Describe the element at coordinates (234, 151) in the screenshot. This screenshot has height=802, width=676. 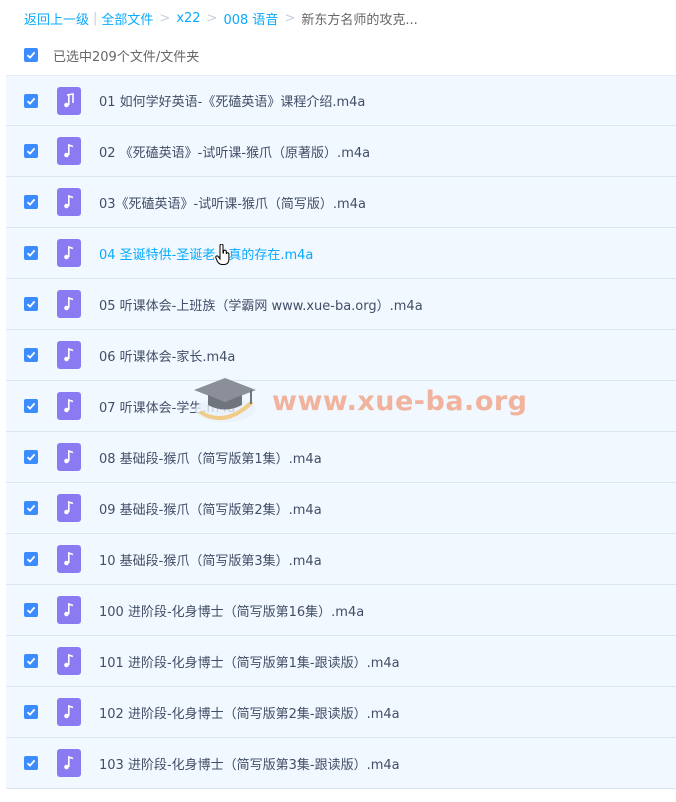
I see `file-name: 02 《死磕英语》-试听课-猴爪（原著版）.m4a` at that location.